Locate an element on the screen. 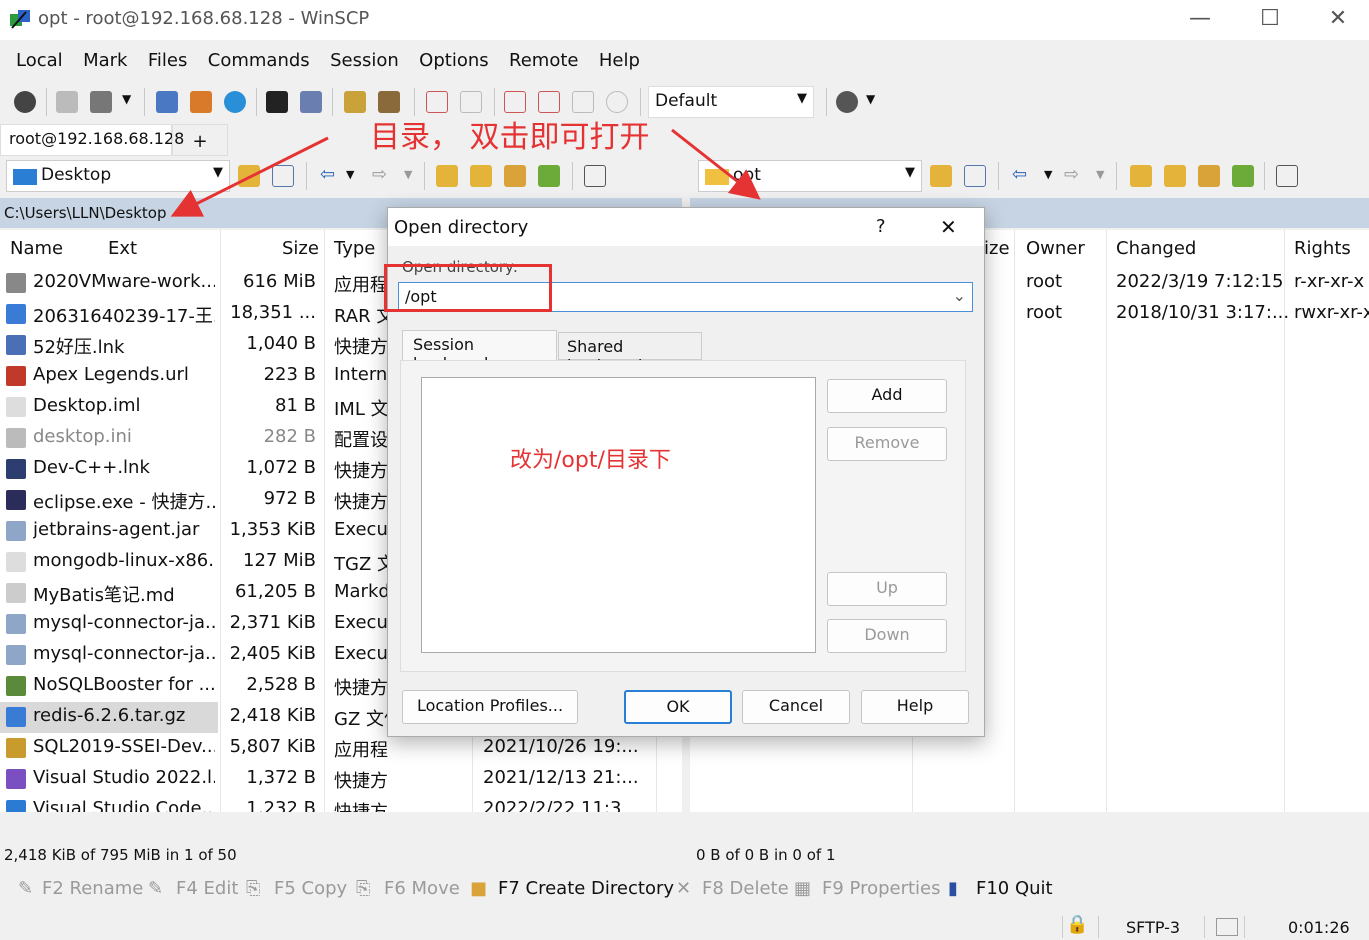  session-tab: root@192.168.68.128 is located at coordinates (92, 140).